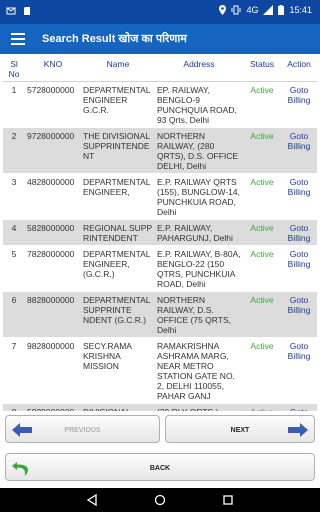 Image resolution: width=320 pixels, height=512 pixels. I want to click on previous-button: PREVIOUS, so click(82, 429).